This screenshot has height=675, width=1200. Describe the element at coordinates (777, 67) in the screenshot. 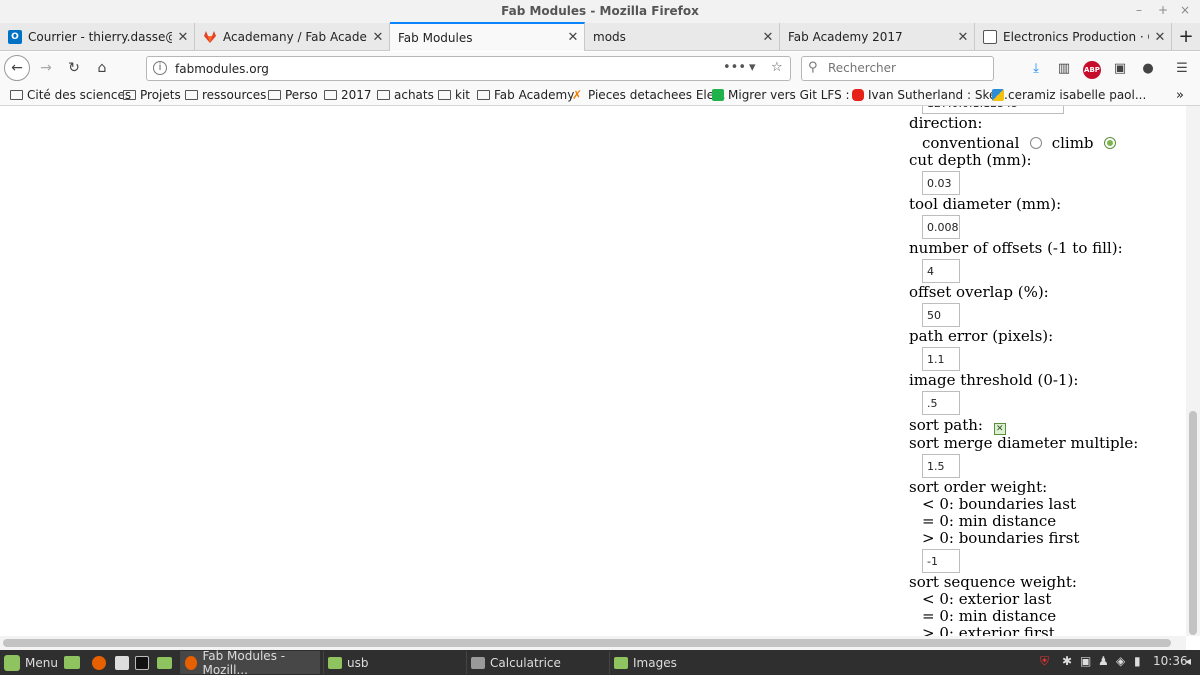

I see `bookmark-star-icon: ☆` at that location.